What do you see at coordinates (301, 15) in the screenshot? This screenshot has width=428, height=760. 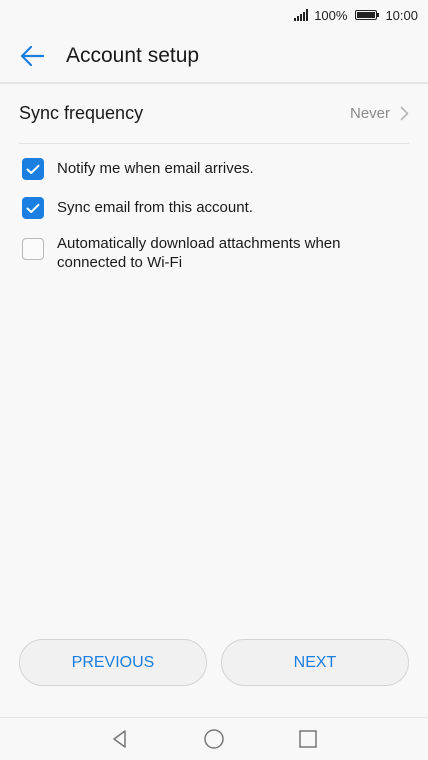 I see `signal-icon` at bounding box center [301, 15].